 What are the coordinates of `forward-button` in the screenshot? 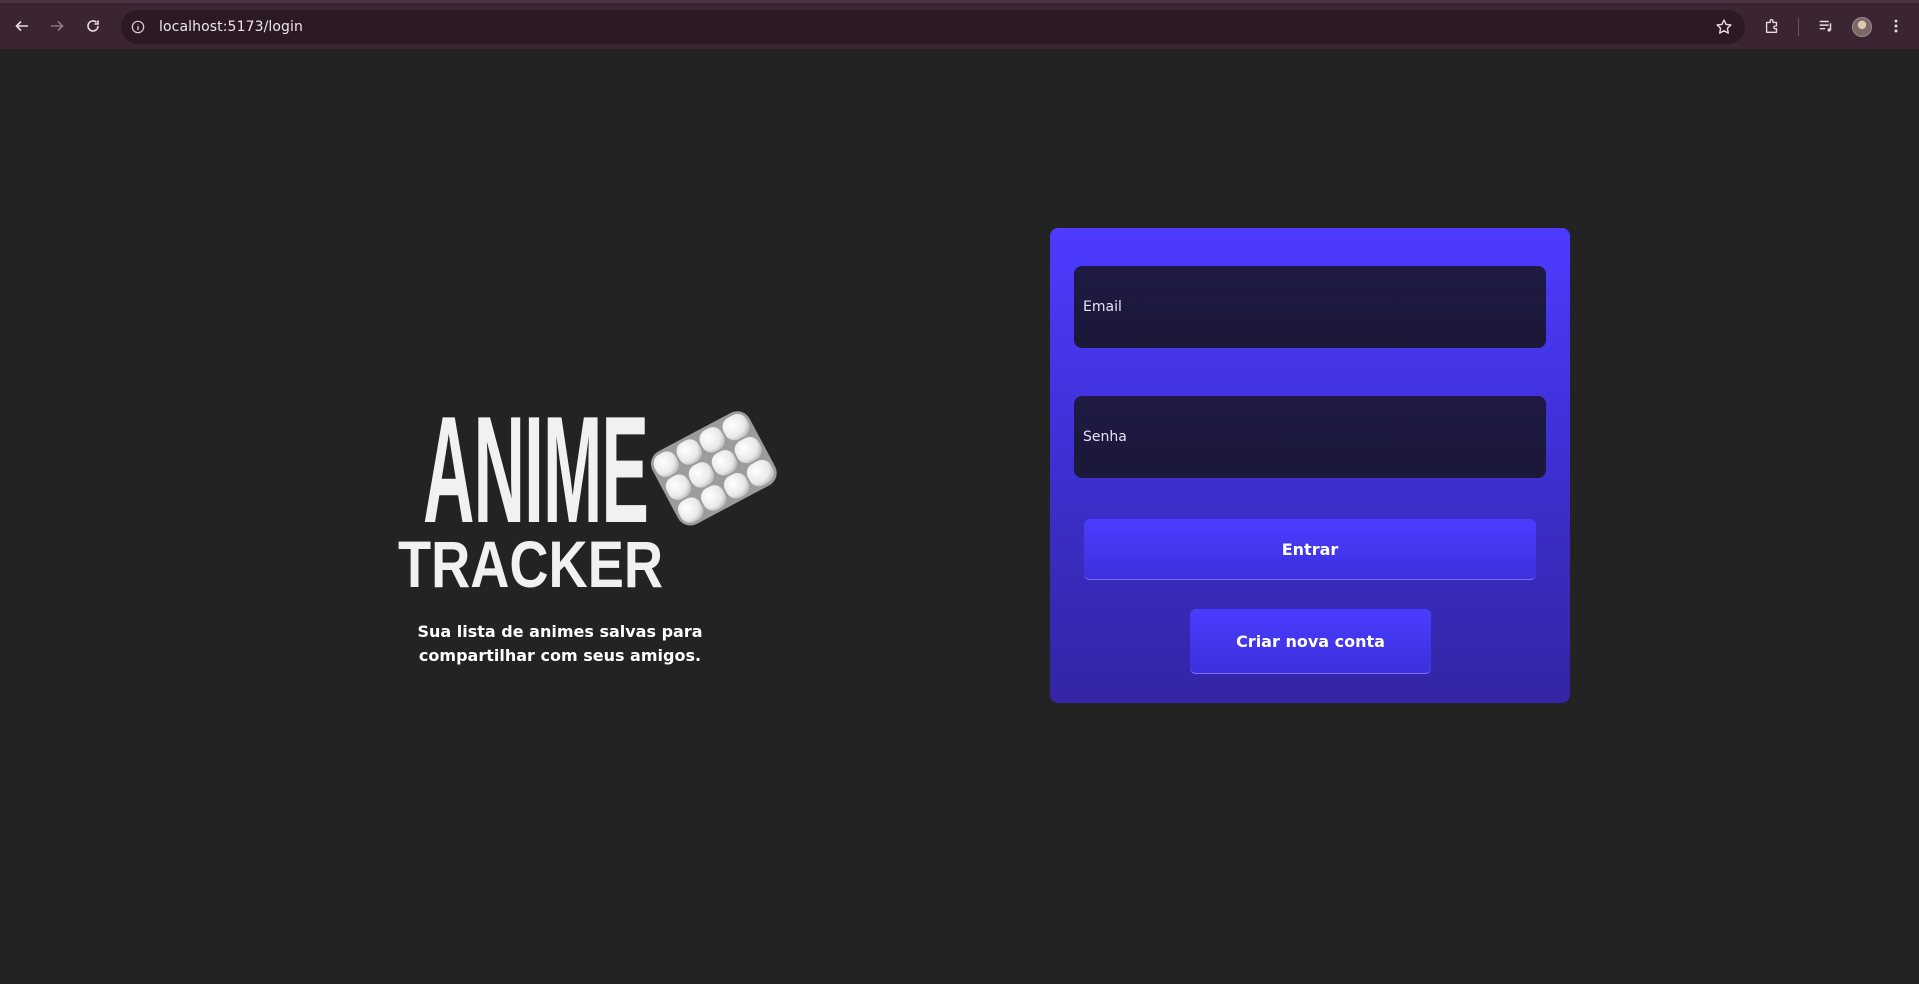 It's located at (57, 26).